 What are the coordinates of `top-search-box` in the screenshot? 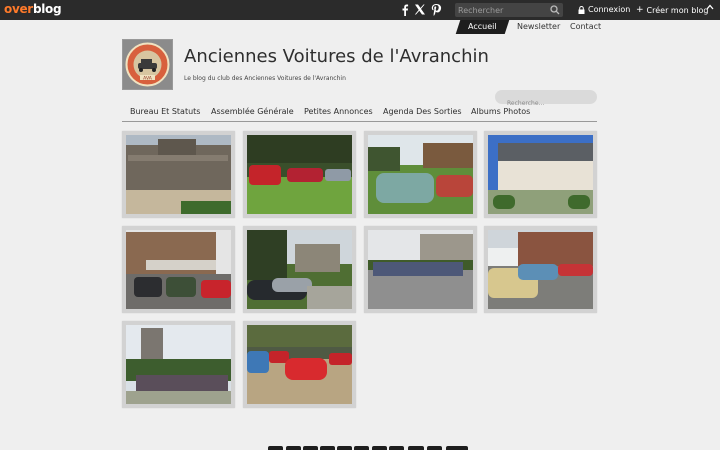 It's located at (509, 10).